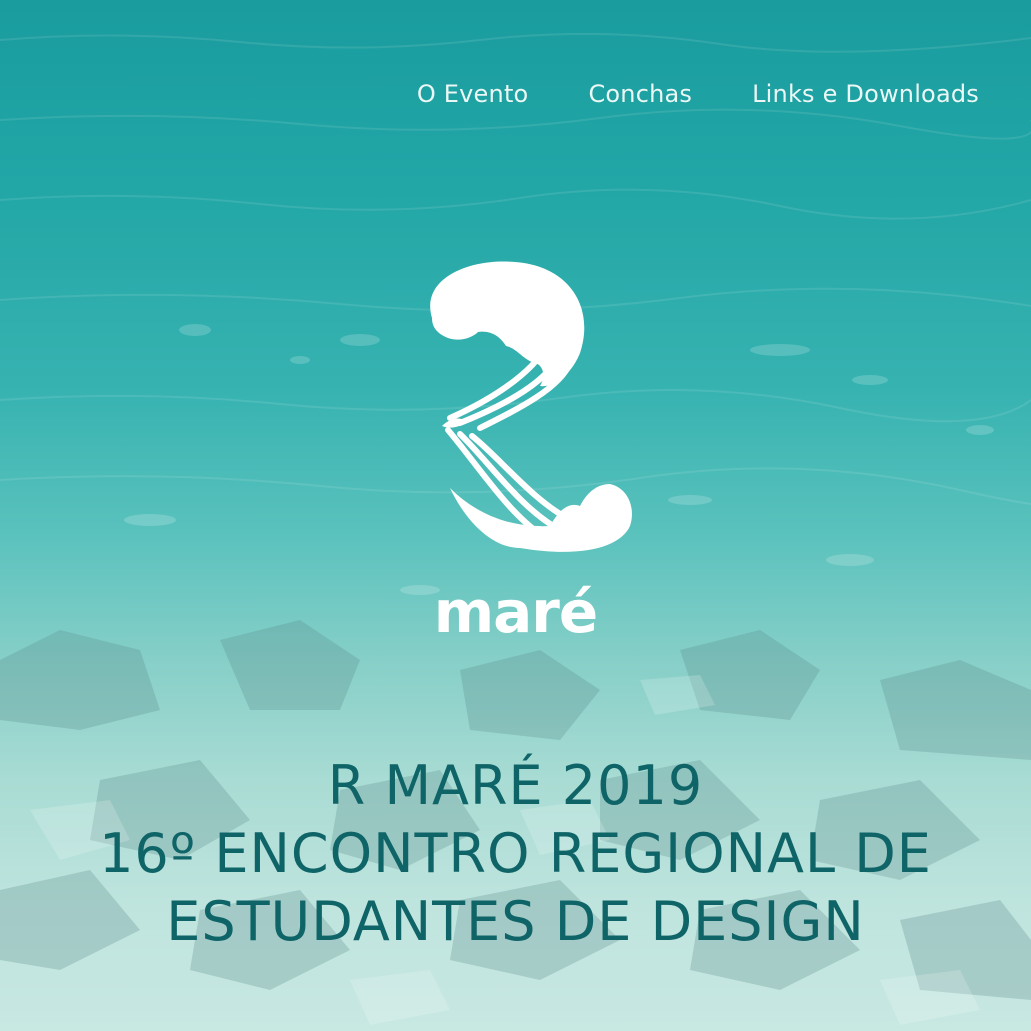  I want to click on headline-line-2: 16º ENCONTRO REGIONAL DE, so click(515, 853).